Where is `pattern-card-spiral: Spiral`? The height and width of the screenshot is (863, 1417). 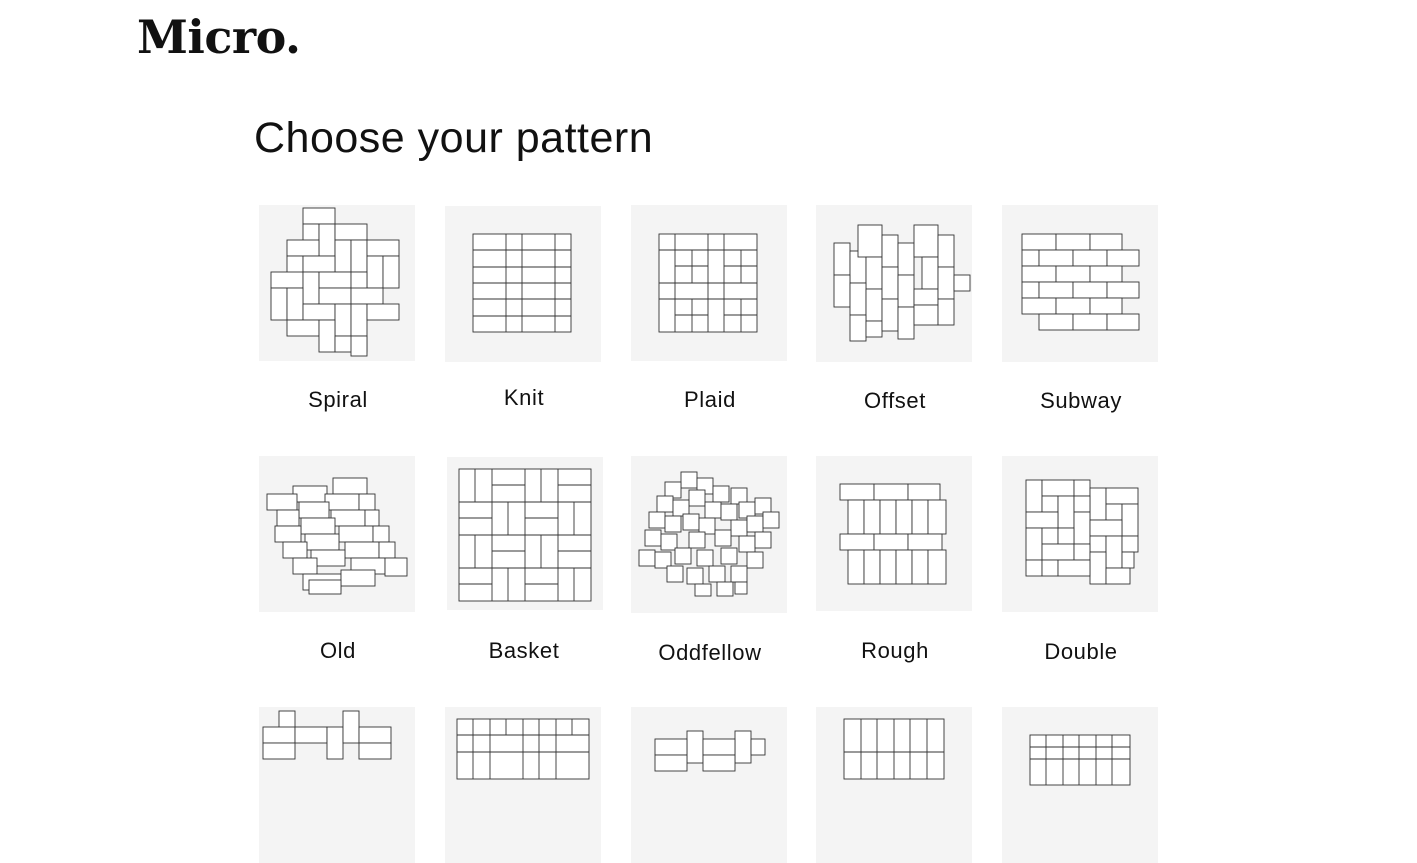
pattern-card-spiral: Spiral is located at coordinates (338, 312).